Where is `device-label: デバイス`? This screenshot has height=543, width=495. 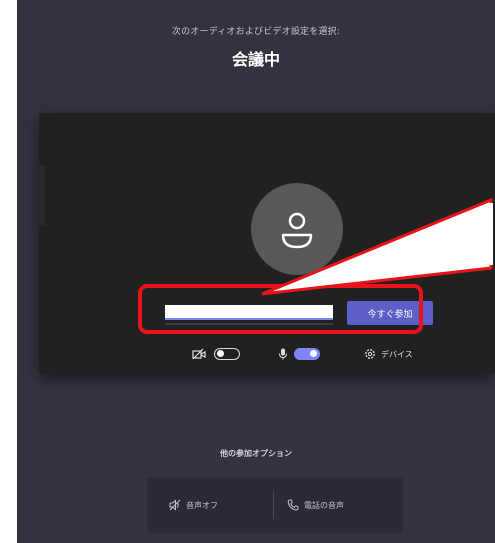
device-label: デバイス is located at coordinates (397, 354).